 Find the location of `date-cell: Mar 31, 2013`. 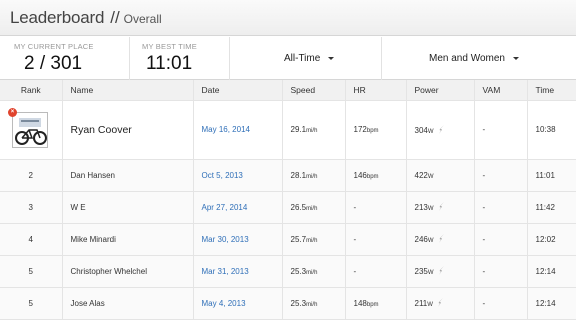

date-cell: Mar 31, 2013 is located at coordinates (238, 271).